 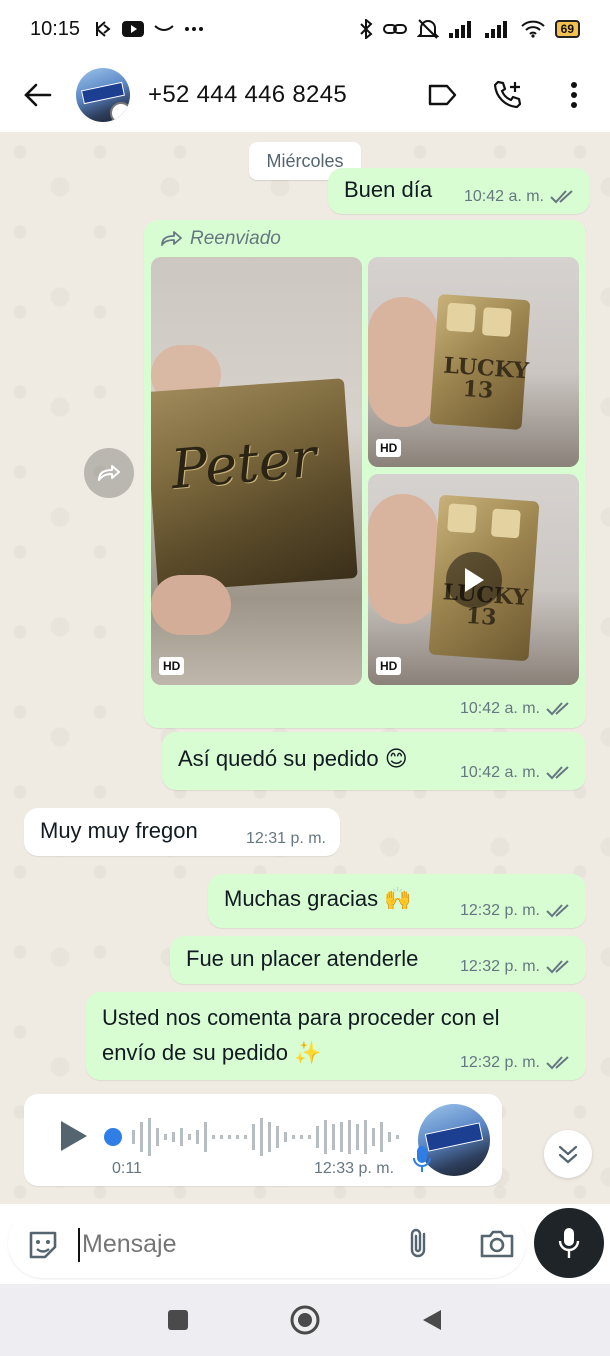 I want to click on sticker-icon, so click(x=43, y=1245).